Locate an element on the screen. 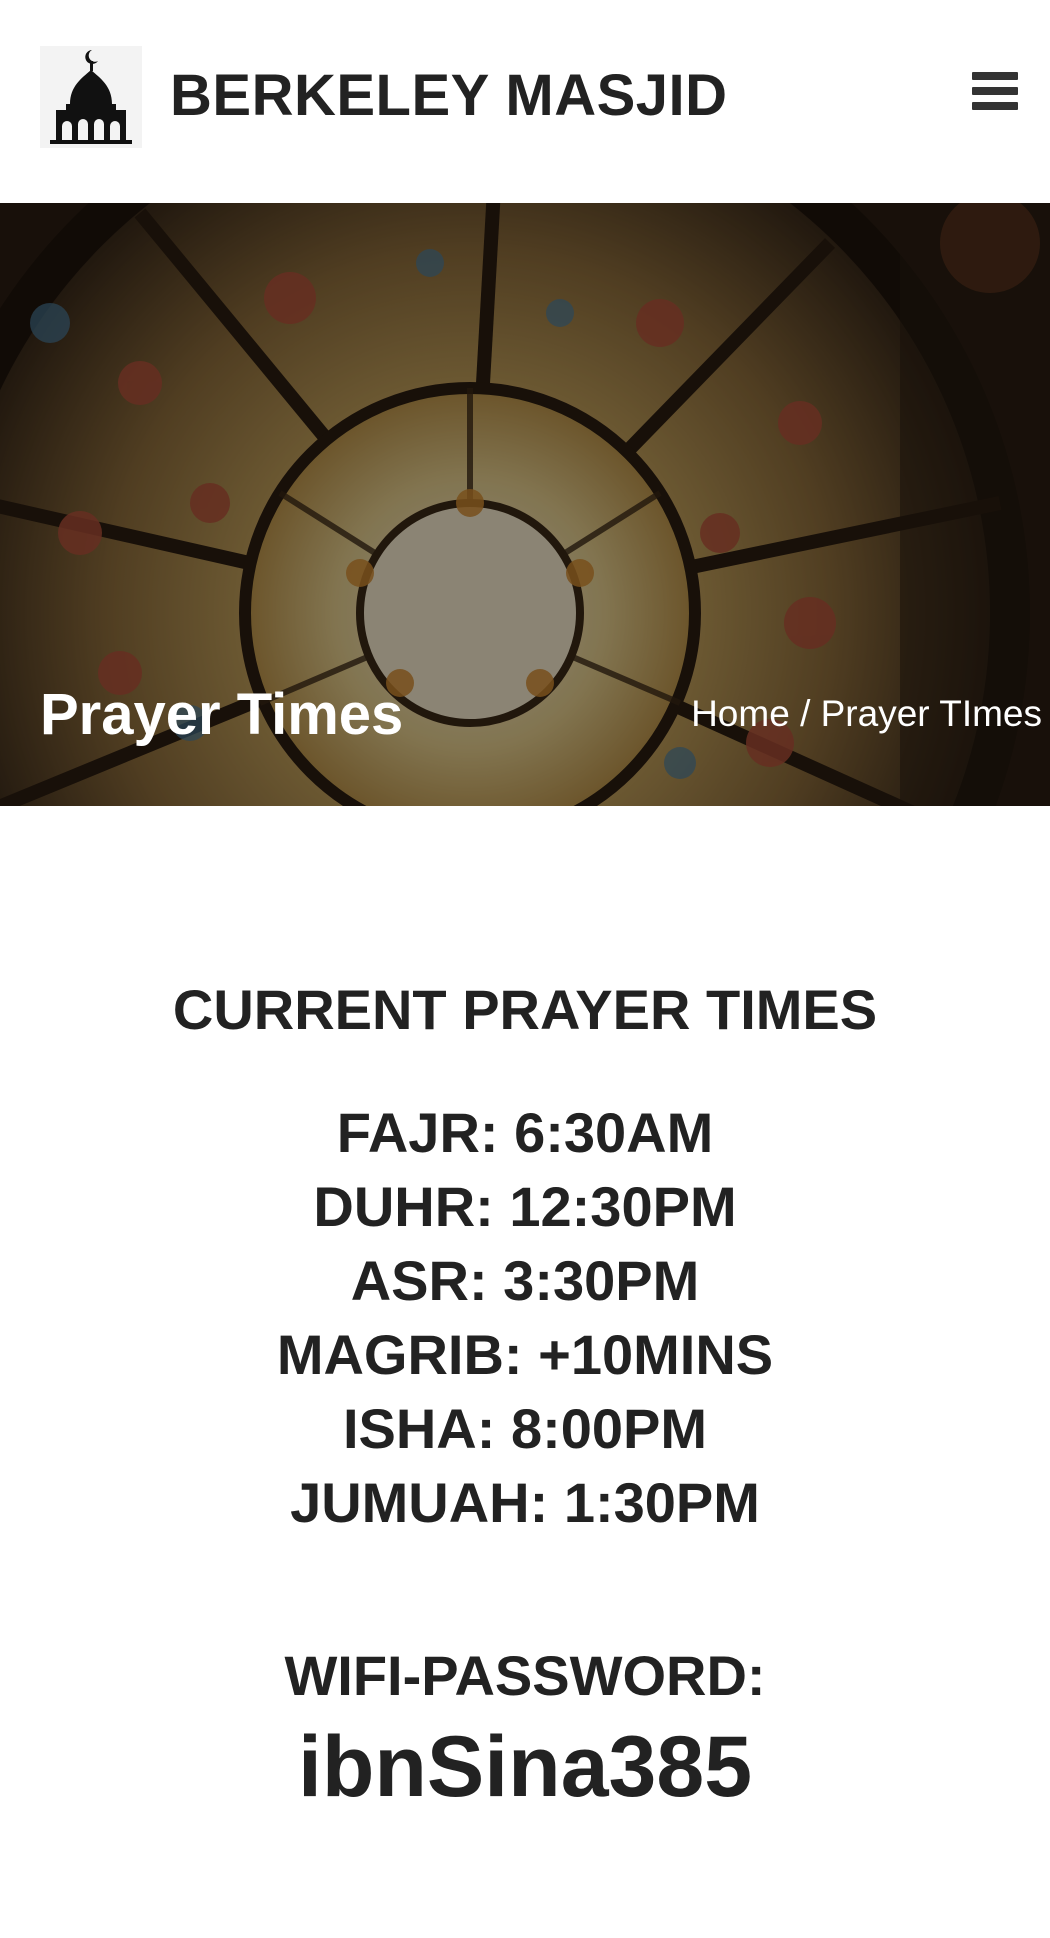 Image resolution: width=1050 pixels, height=1938 pixels. site-header: BERKELEY MASJID is located at coordinates (525, 101).